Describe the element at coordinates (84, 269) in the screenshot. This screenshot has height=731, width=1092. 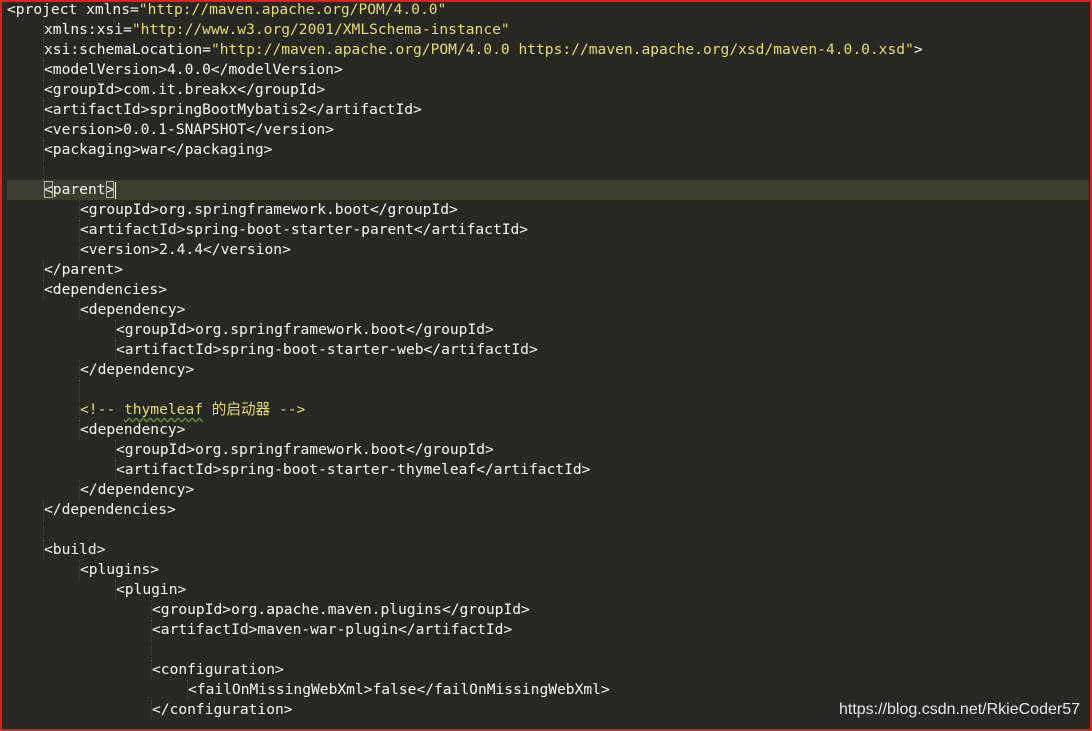
I see `code-text: </parent>` at that location.